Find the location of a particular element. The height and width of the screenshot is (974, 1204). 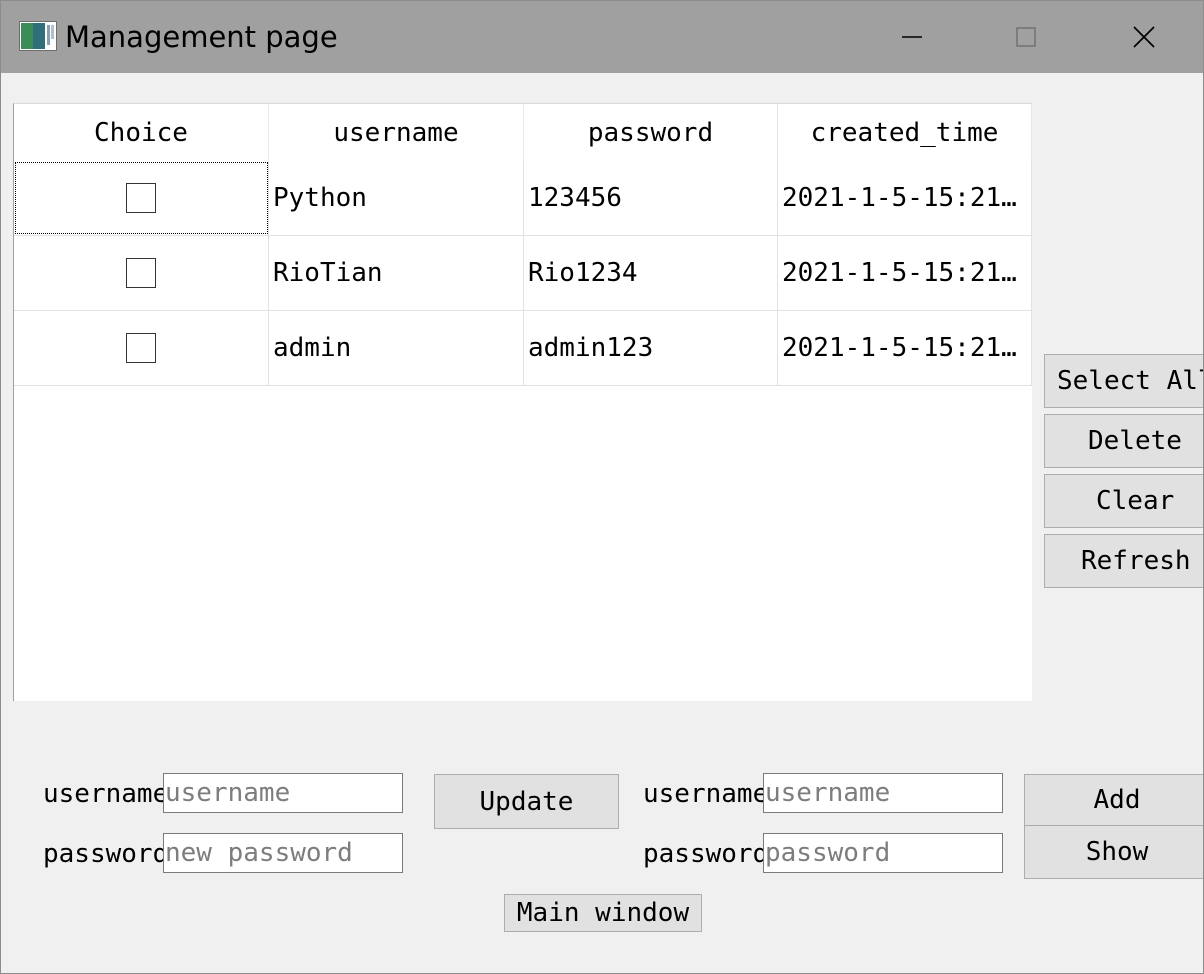

main-window-button: Main window is located at coordinates (603, 913).